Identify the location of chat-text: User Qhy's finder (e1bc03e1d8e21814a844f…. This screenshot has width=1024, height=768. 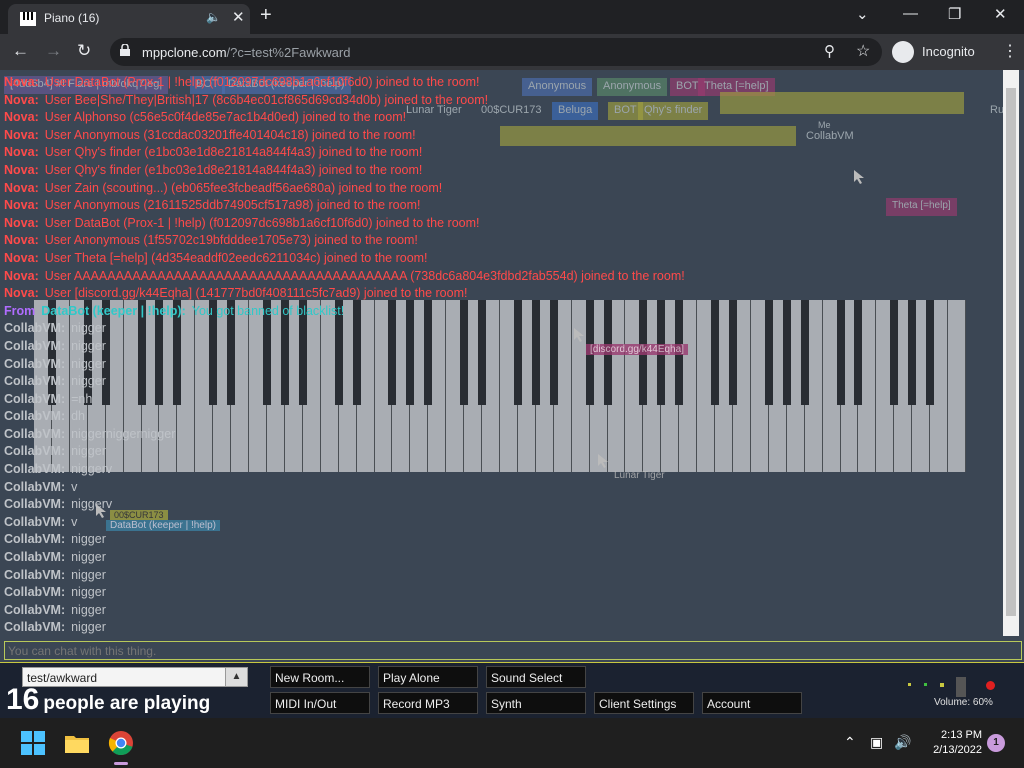
(233, 169).